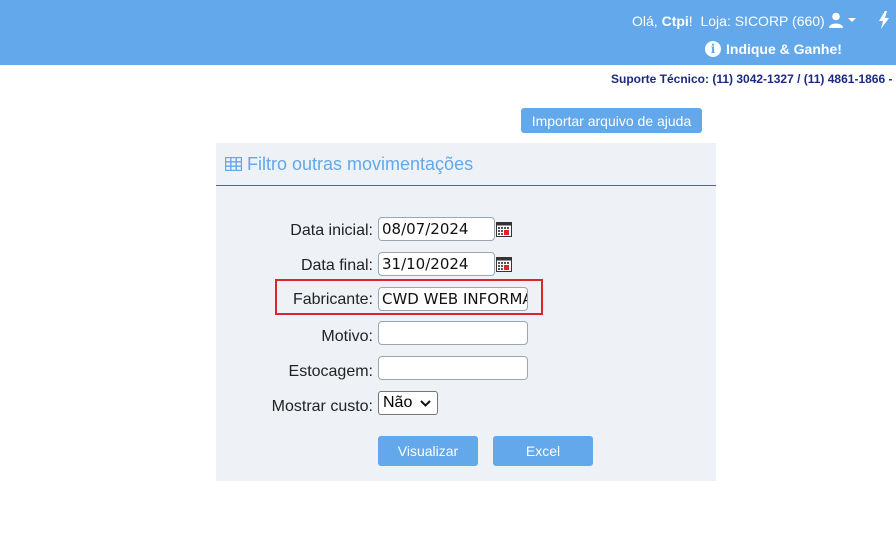 The image size is (896, 551). What do you see at coordinates (453, 368) in the screenshot?
I see `estocagem-input` at bounding box center [453, 368].